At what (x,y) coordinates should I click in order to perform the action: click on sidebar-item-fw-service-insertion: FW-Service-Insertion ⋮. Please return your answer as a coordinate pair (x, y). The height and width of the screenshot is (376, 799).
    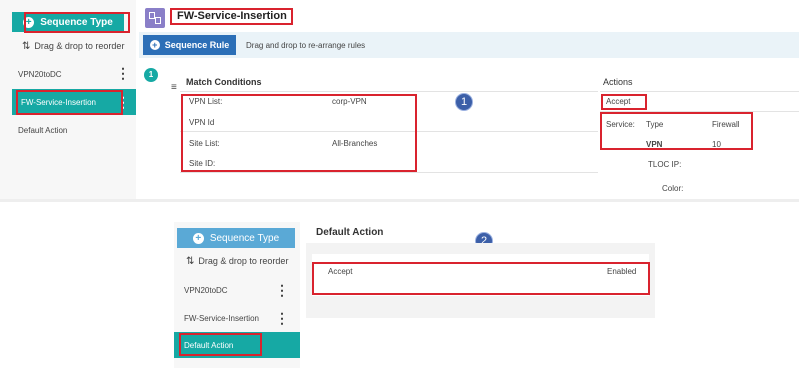
    Looking at the image, I should click on (237, 319).